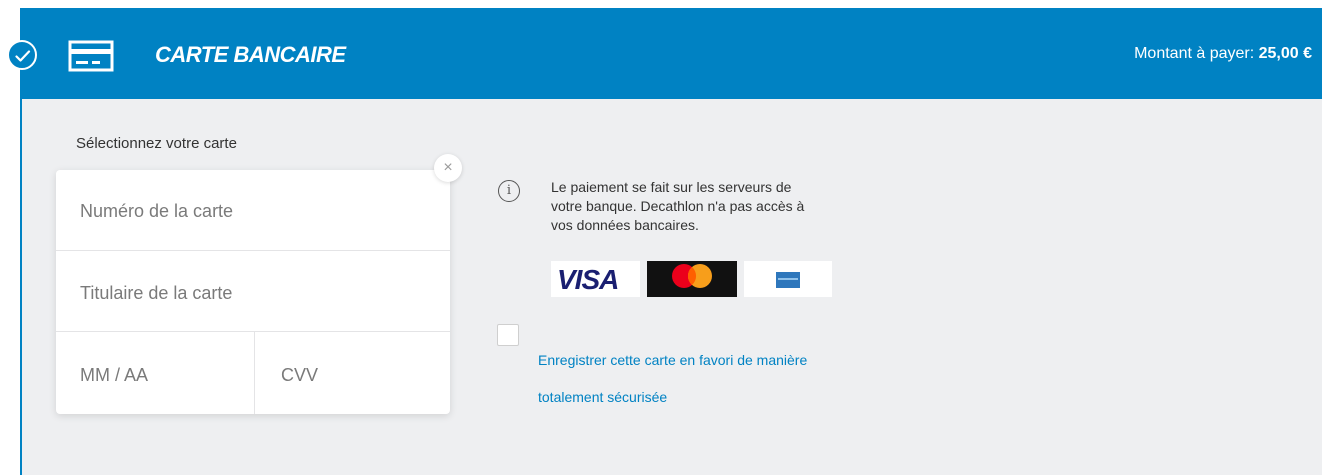 Image resolution: width=1322 pixels, height=475 pixels. I want to click on visa-logo: VISA, so click(595, 279).